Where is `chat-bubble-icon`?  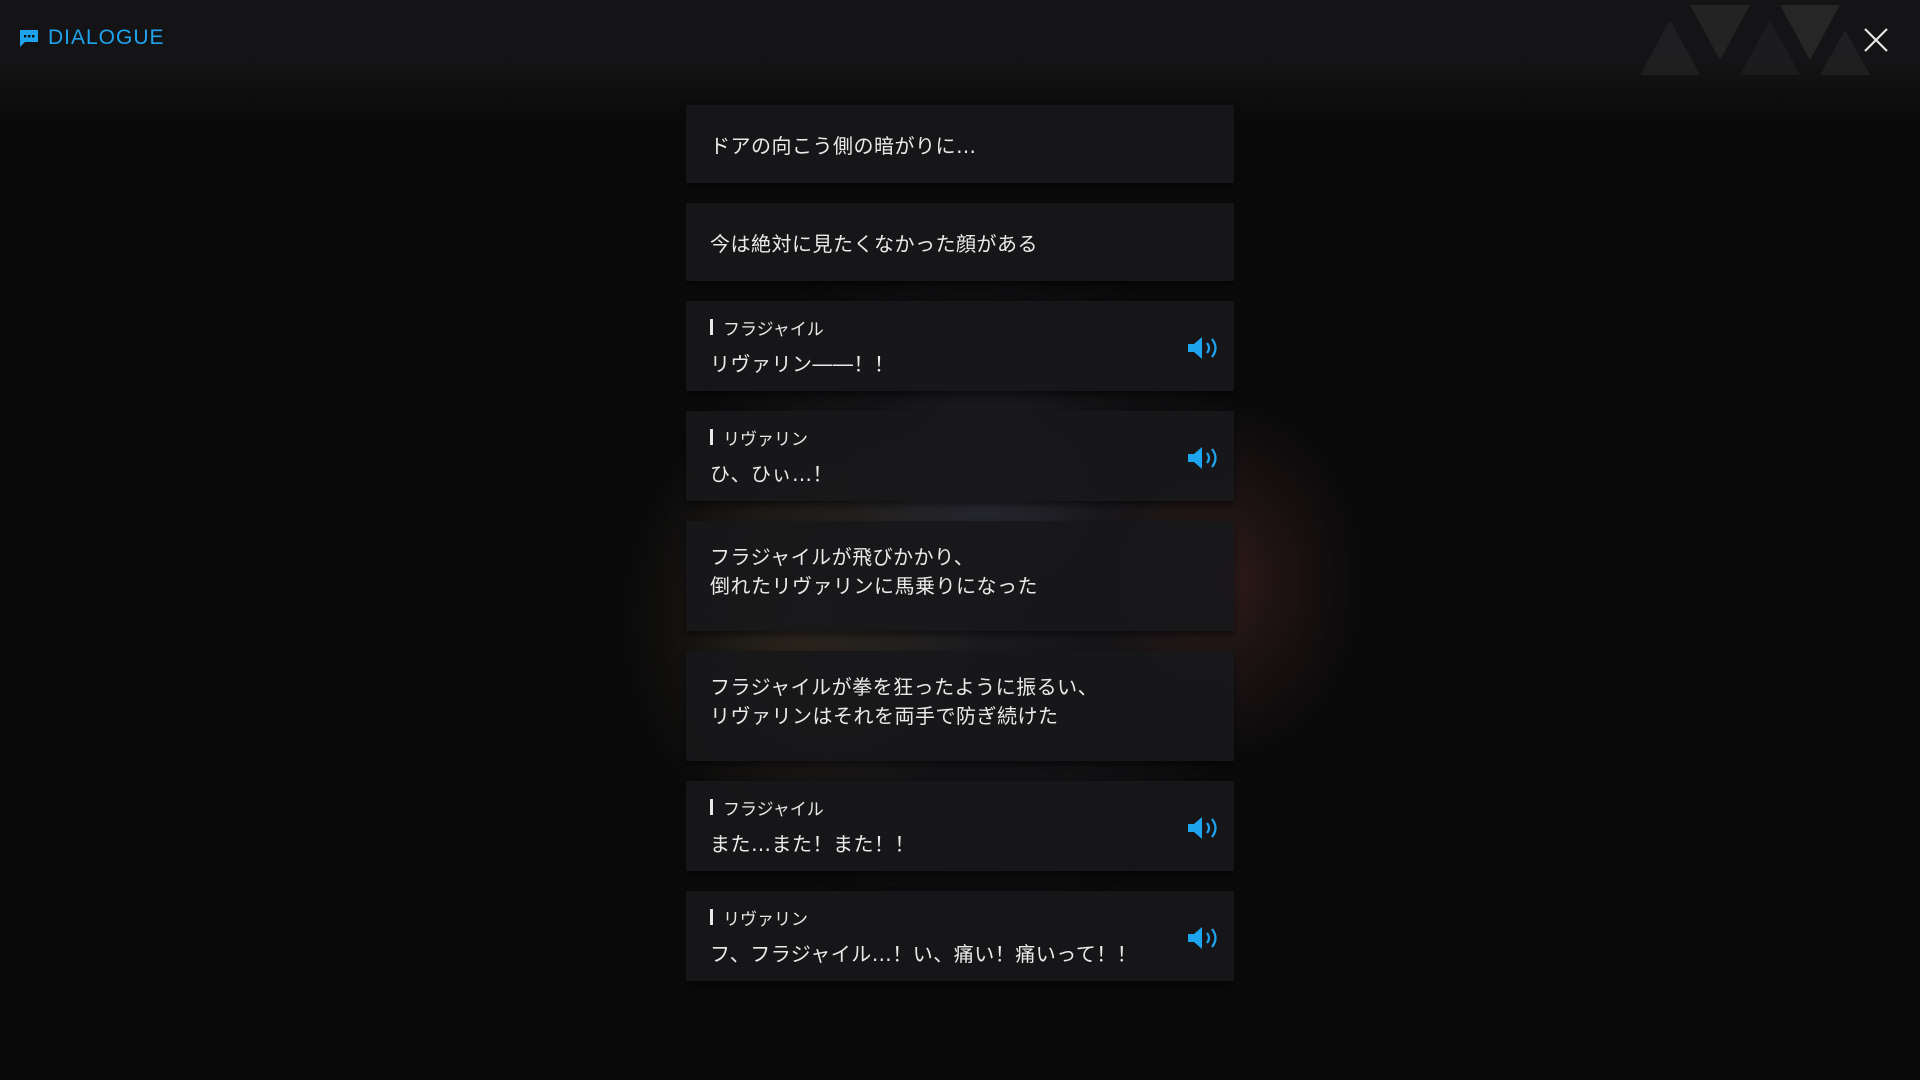
chat-bubble-icon is located at coordinates (29, 38).